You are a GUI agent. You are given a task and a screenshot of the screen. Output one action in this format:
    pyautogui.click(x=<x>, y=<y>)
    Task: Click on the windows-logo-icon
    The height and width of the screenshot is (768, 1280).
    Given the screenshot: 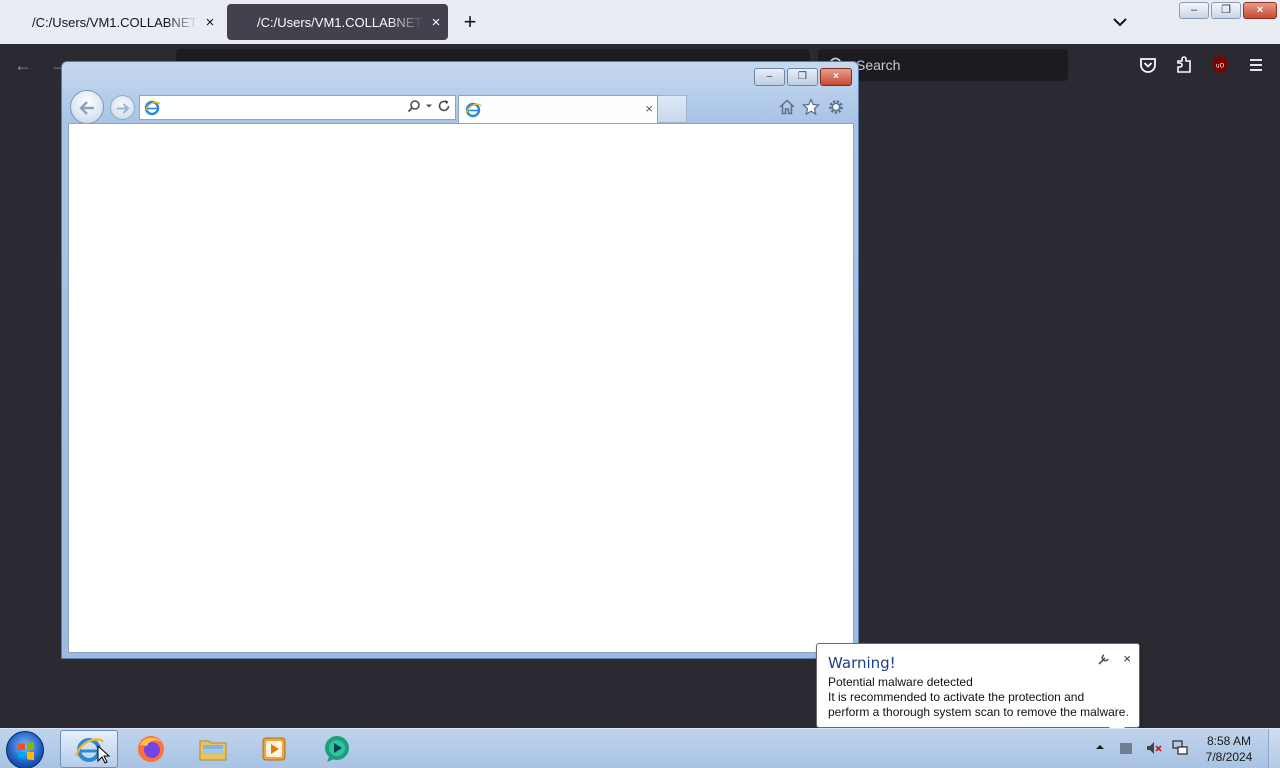 What is the action you would take?
    pyautogui.click(x=26, y=751)
    